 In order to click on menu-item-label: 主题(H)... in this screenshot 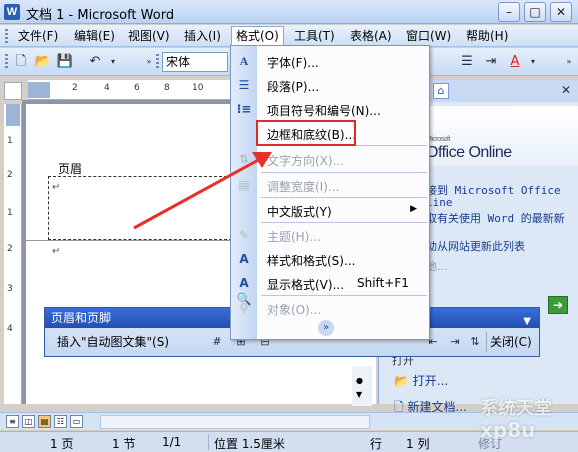, I will do `click(294, 237)`.